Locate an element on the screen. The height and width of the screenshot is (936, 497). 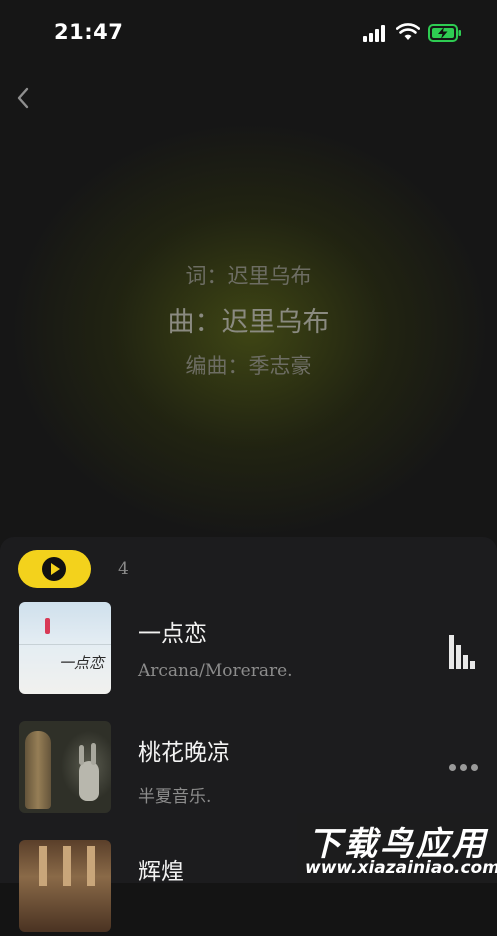
status-time: 21:47 is located at coordinates (89, 32).